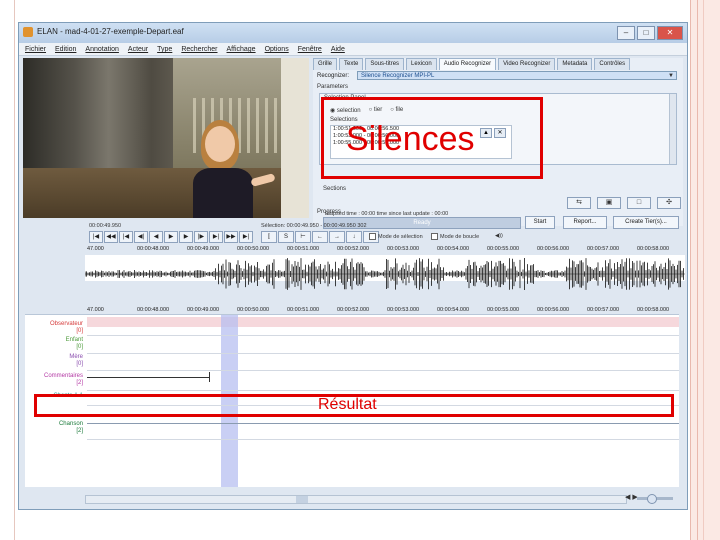 Image resolution: width=720 pixels, height=540 pixels. Describe the element at coordinates (246, 237) in the screenshot. I see `go-end-button: ▶|` at that location.